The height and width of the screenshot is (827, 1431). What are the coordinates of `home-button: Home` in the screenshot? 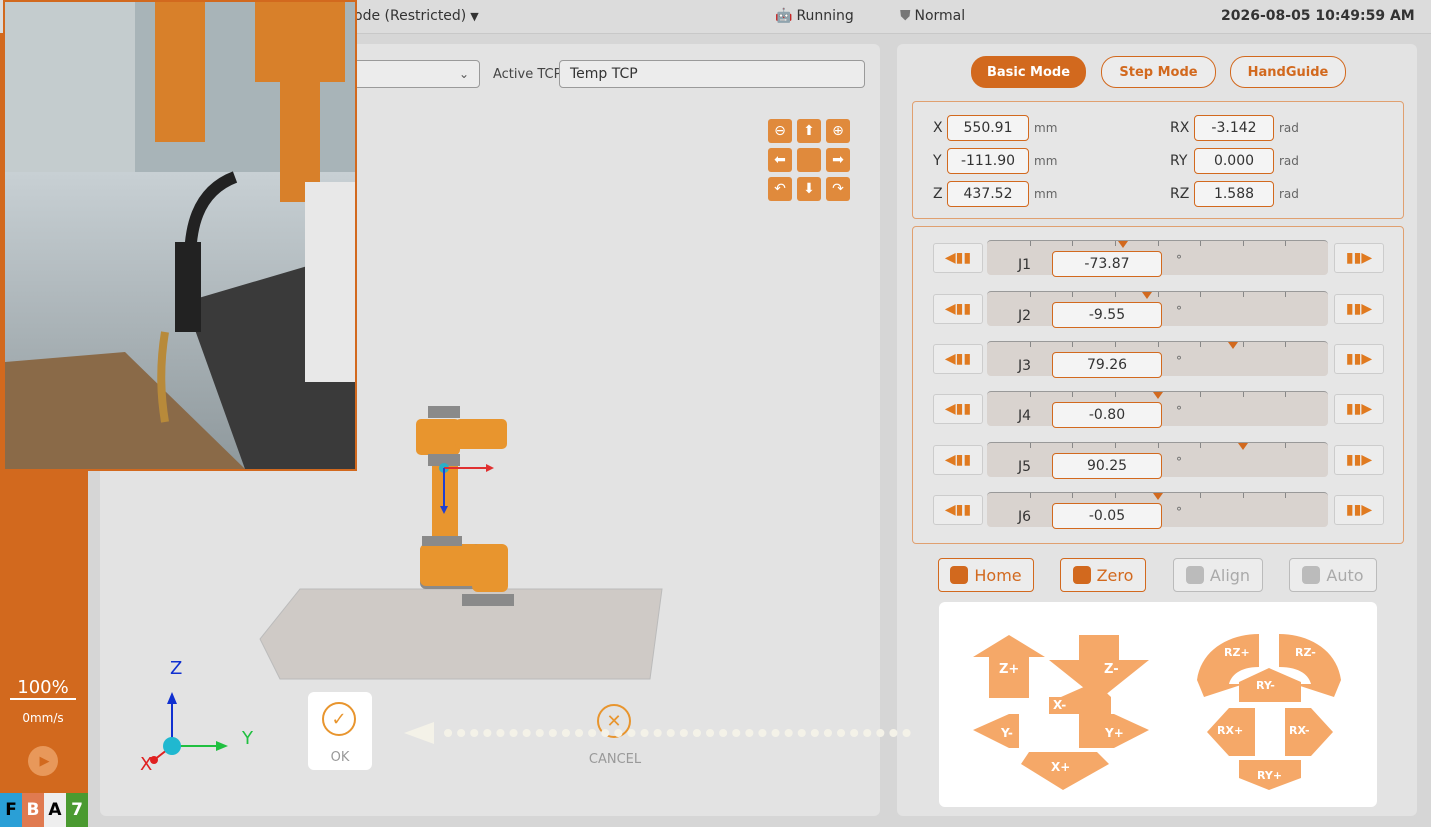 It's located at (986, 575).